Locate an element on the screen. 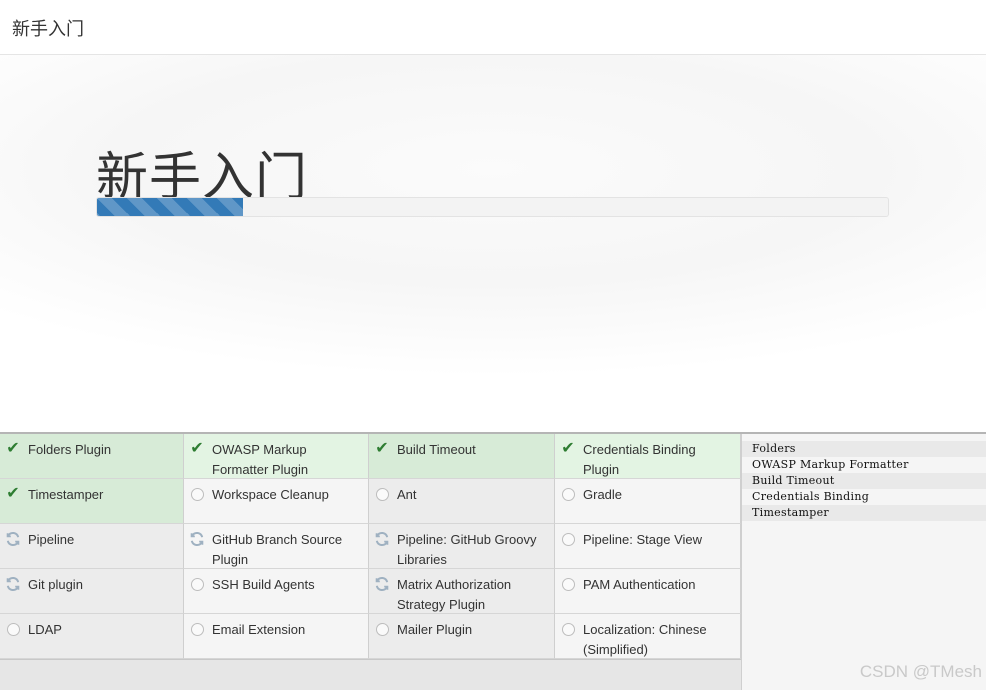 The height and width of the screenshot is (690, 986). plugin-name: Pipeline: GitHub Groovy Libraries is located at coordinates (467, 549).